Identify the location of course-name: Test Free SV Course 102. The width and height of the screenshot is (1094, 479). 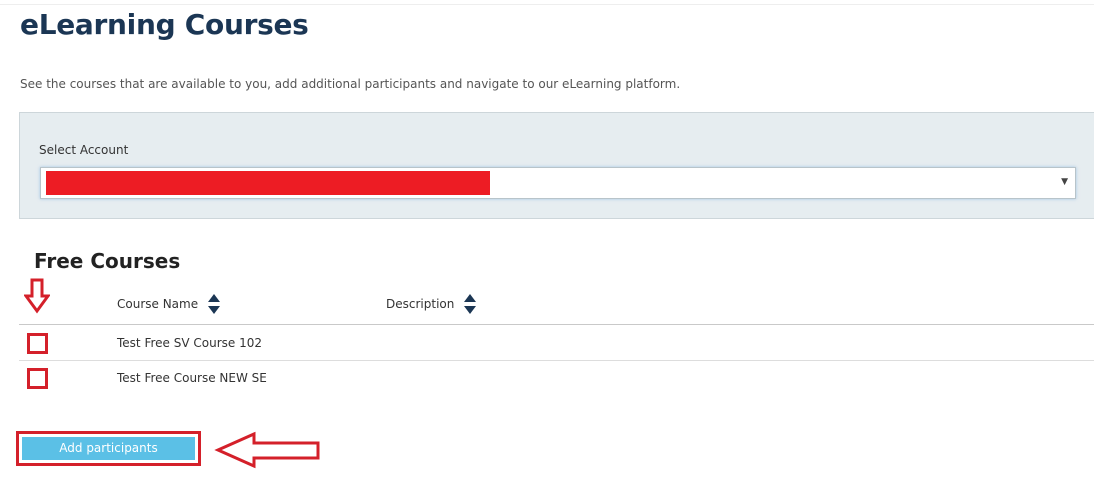
(189, 343).